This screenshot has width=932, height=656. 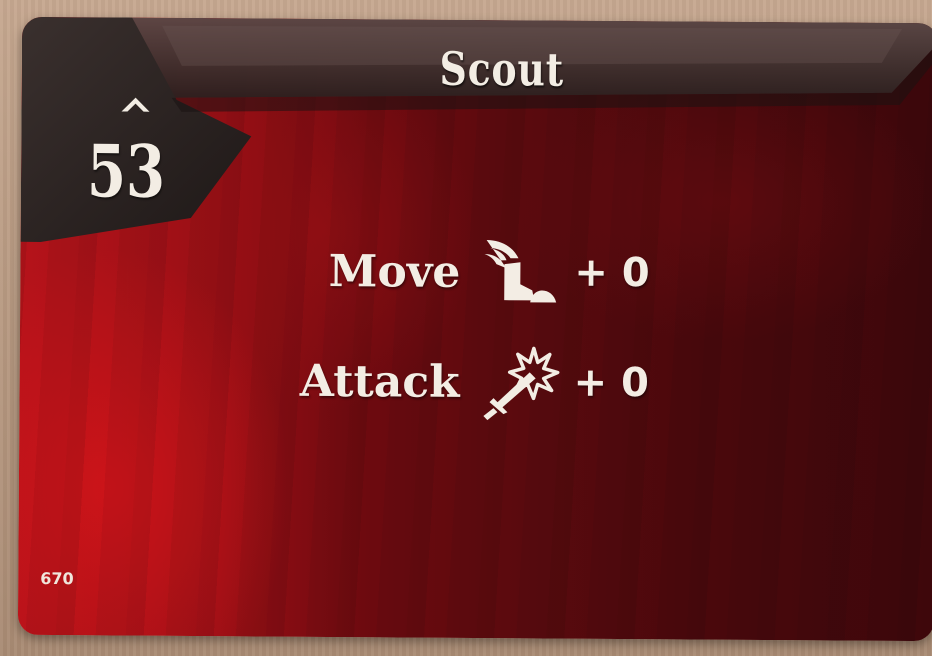 What do you see at coordinates (126, 171) in the screenshot?
I see `card-level: 53` at bounding box center [126, 171].